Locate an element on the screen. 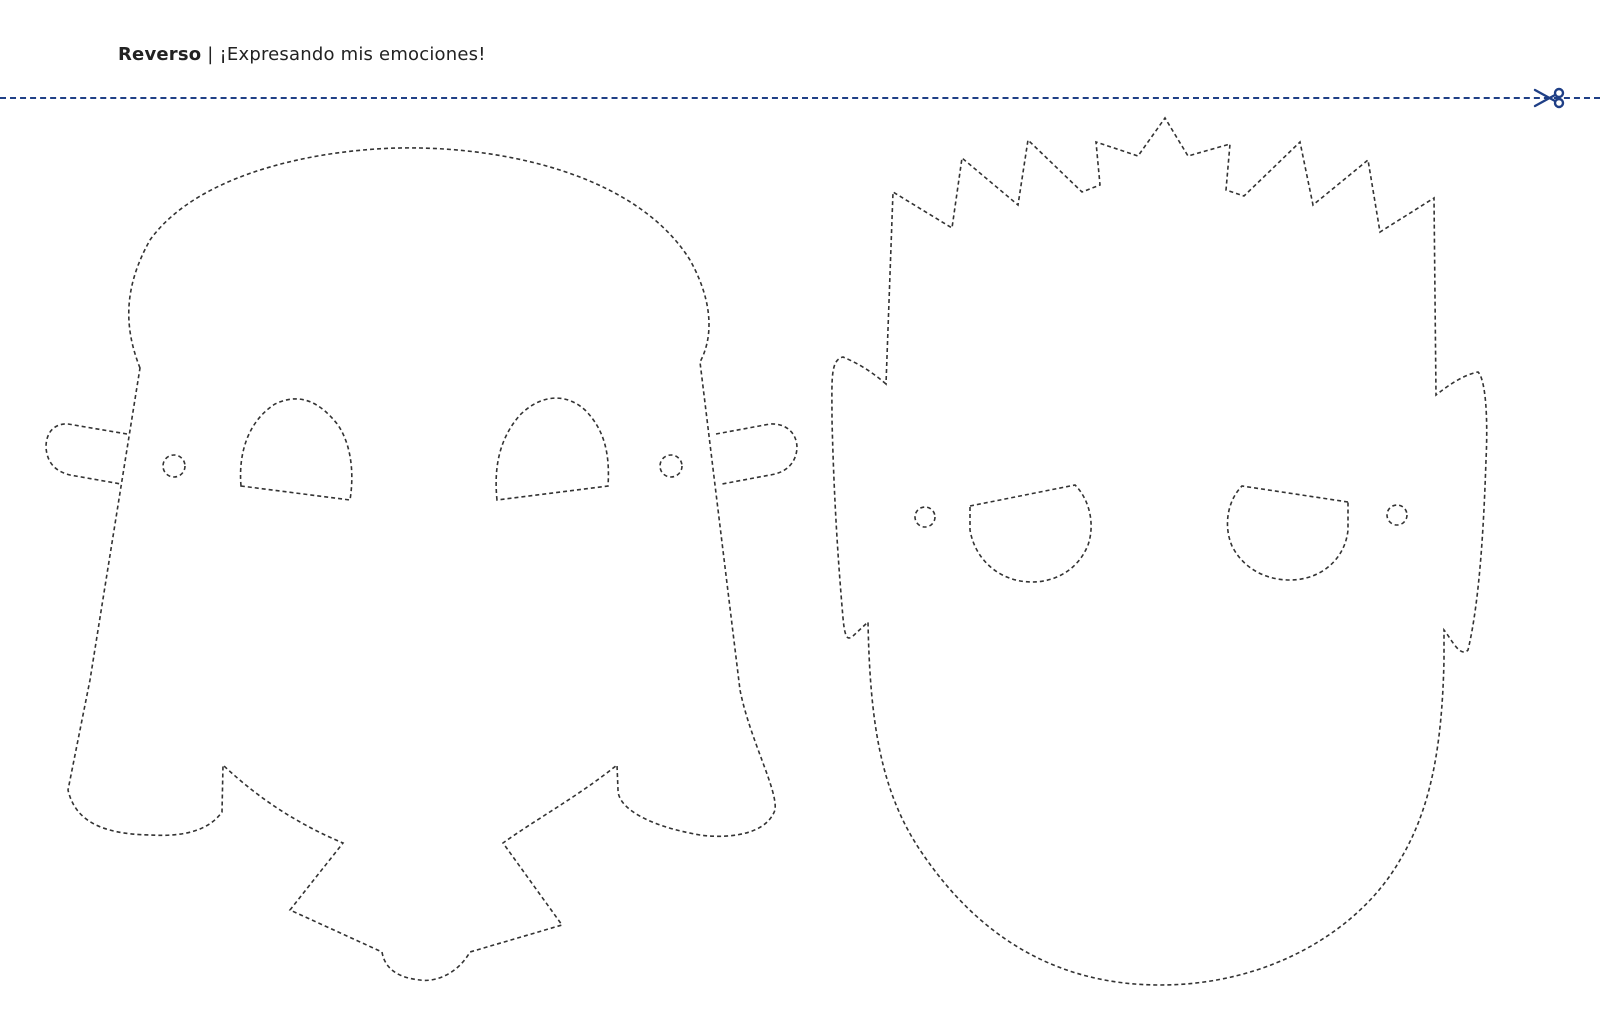  mask-left-eye-left is located at coordinates (296, 449).